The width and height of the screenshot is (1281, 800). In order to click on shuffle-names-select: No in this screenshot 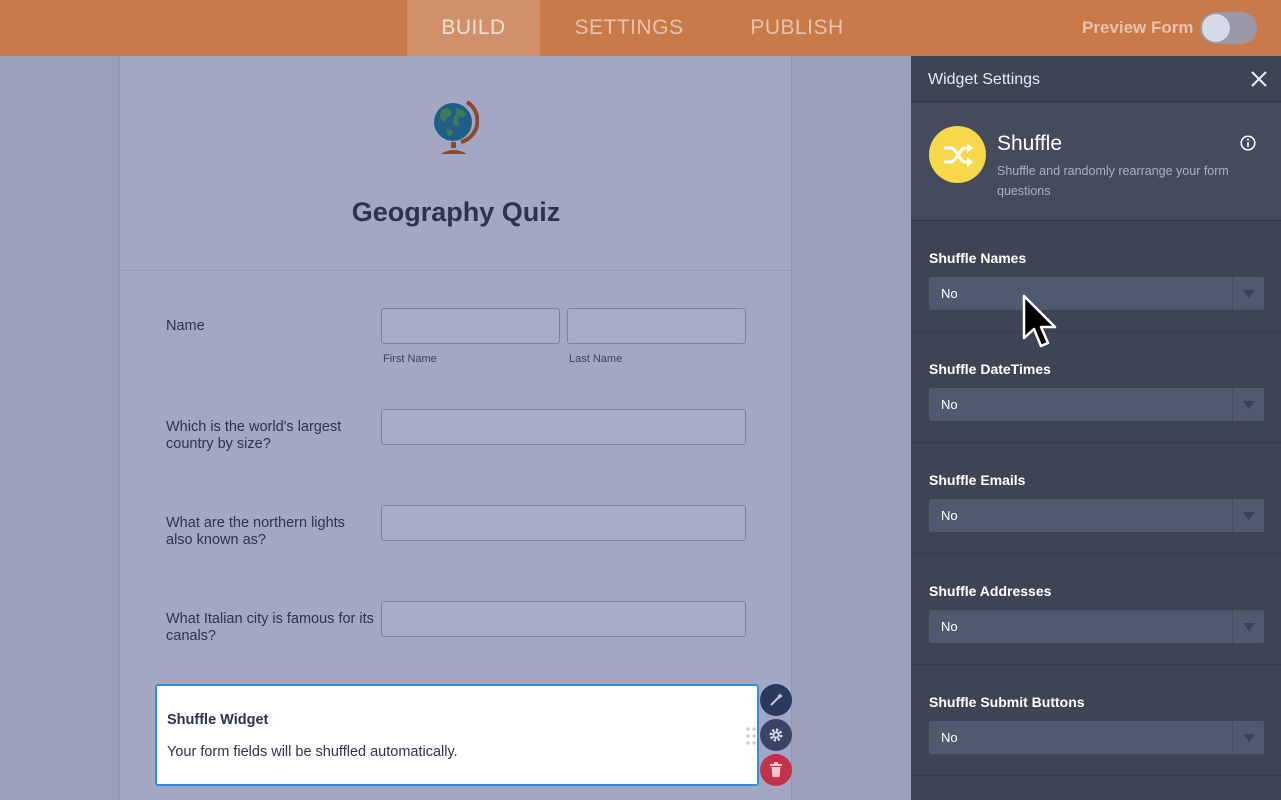, I will do `click(1096, 293)`.